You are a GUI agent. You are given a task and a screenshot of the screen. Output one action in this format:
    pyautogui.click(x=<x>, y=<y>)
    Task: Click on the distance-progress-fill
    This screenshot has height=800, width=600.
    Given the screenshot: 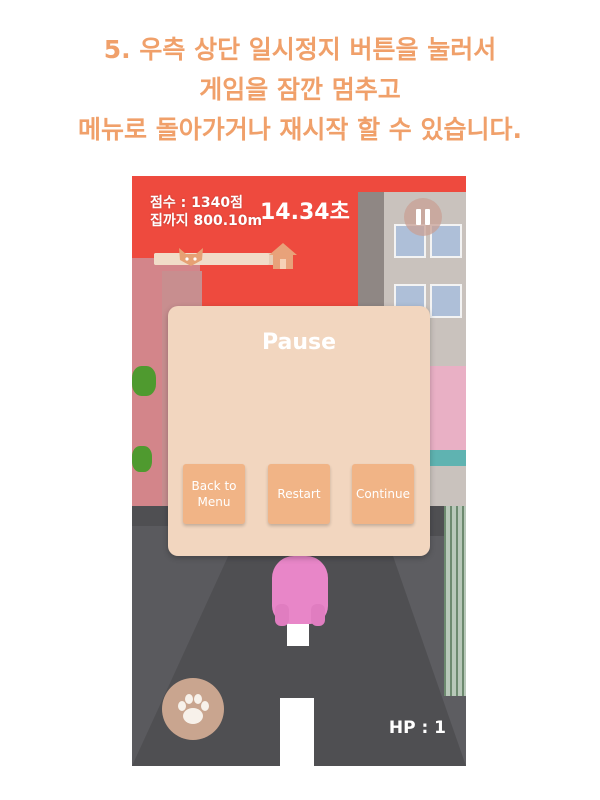 What is the action you would take?
    pyautogui.click(x=212, y=259)
    